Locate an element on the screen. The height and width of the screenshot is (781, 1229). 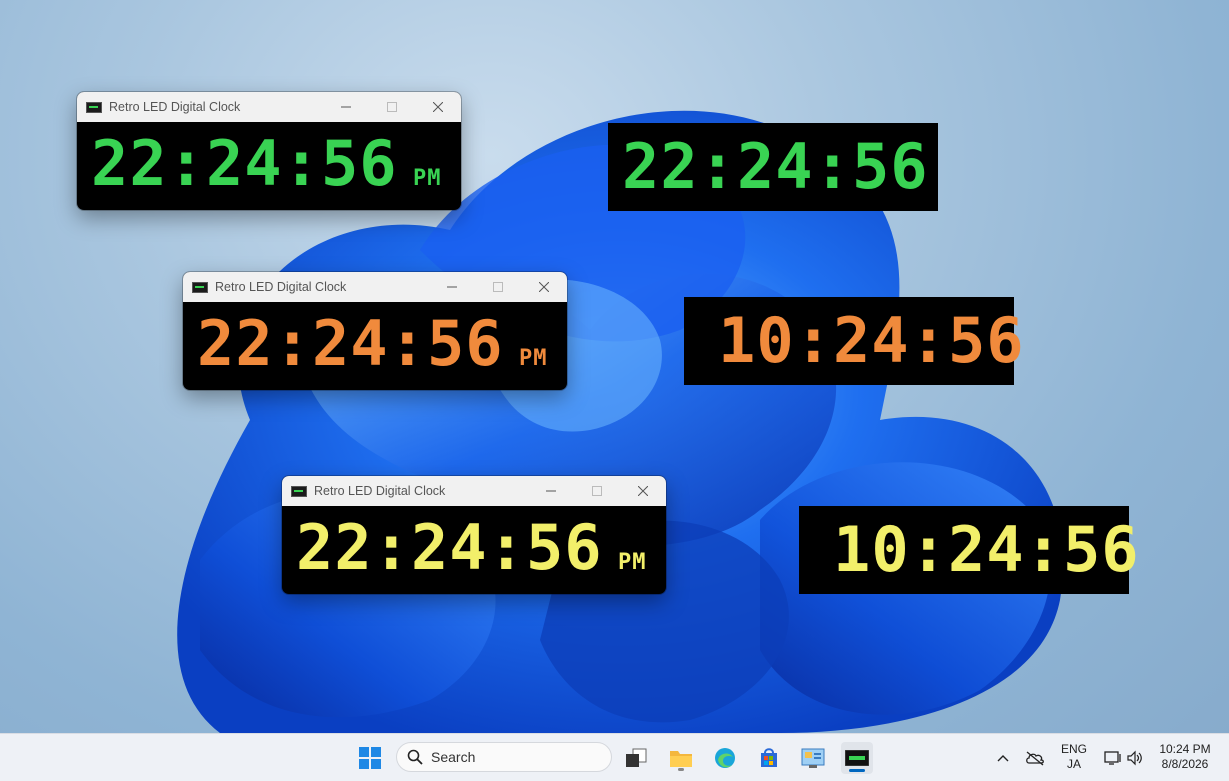
edge-icon is located at coordinates (725, 758).